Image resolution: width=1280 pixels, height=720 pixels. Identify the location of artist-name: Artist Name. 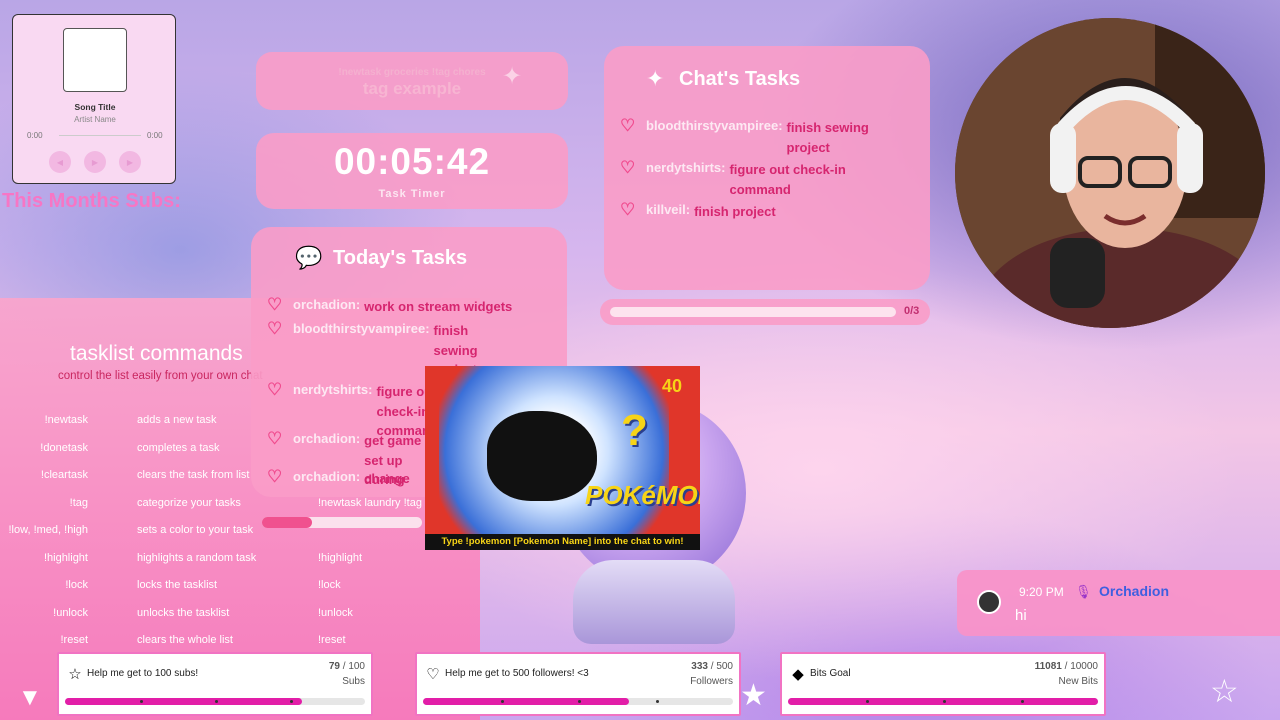
(95, 119).